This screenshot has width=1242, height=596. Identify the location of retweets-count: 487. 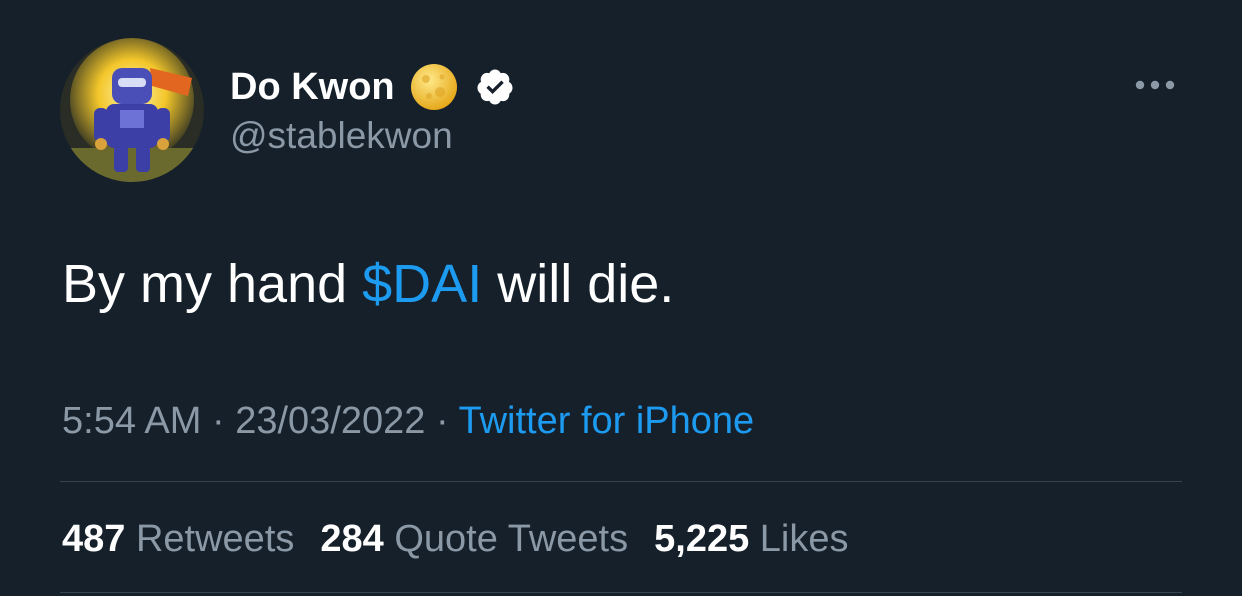
(94, 539).